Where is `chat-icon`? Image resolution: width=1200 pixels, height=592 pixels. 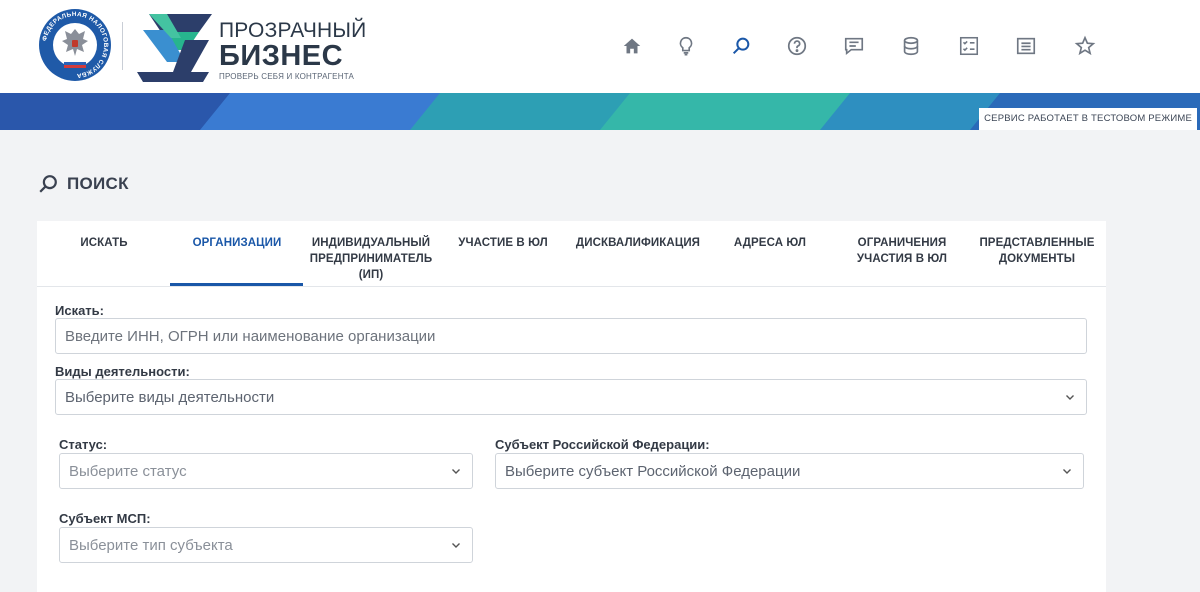 chat-icon is located at coordinates (854, 46).